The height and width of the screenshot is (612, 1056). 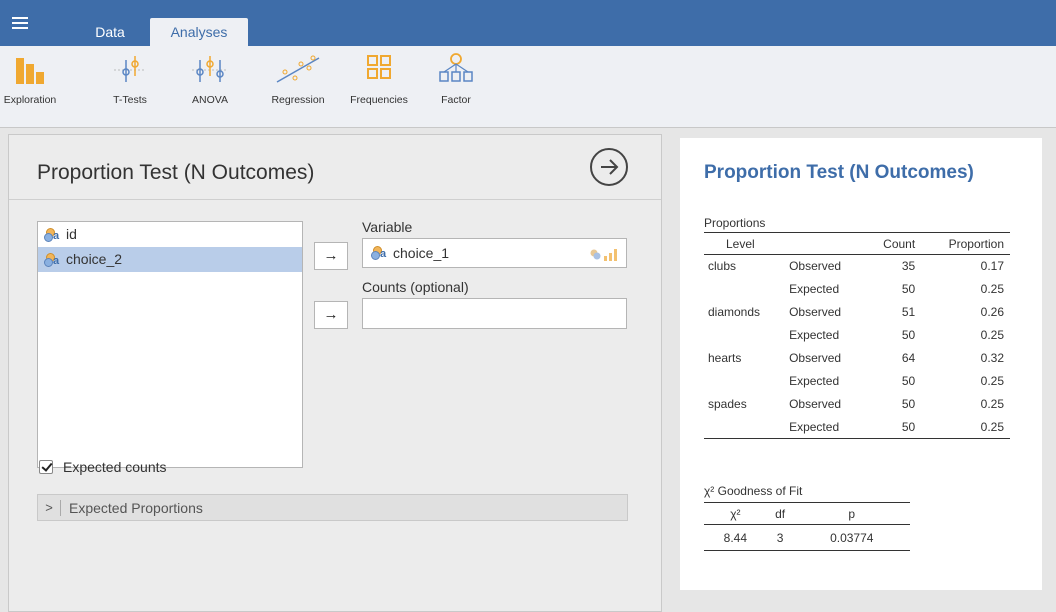 What do you see at coordinates (210, 87) in the screenshot?
I see `ribbon-anova: ANOVA` at bounding box center [210, 87].